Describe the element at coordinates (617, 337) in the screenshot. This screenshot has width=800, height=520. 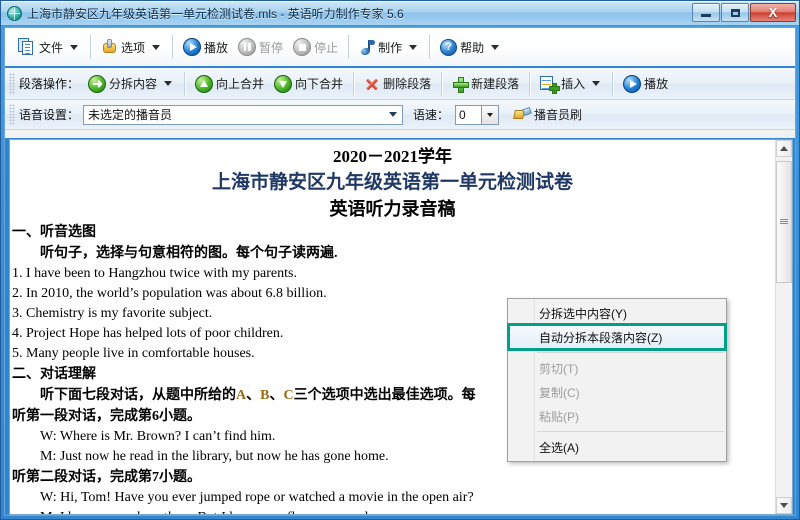
I see `menu-item-auto-split-paragraph: 自动分拆本段落内容(Z)` at that location.